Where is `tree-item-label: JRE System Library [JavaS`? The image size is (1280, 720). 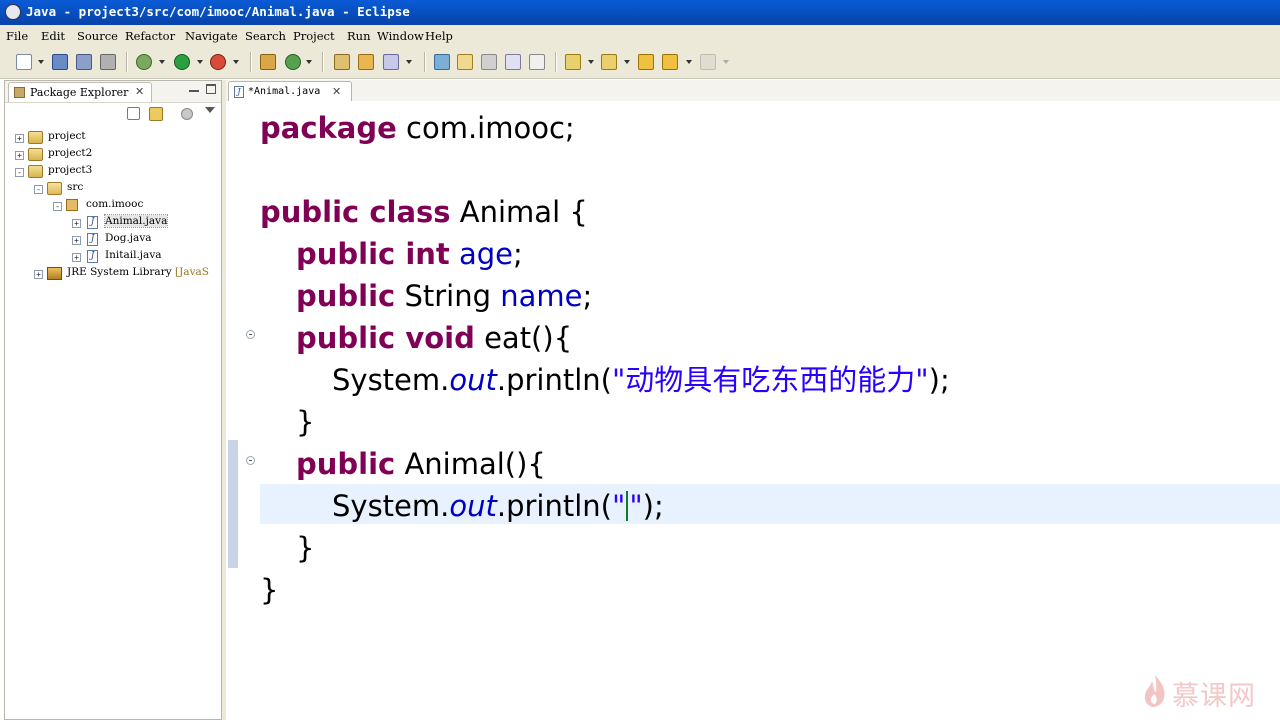 tree-item-label: JRE System Library [JavaS is located at coordinates (138, 272).